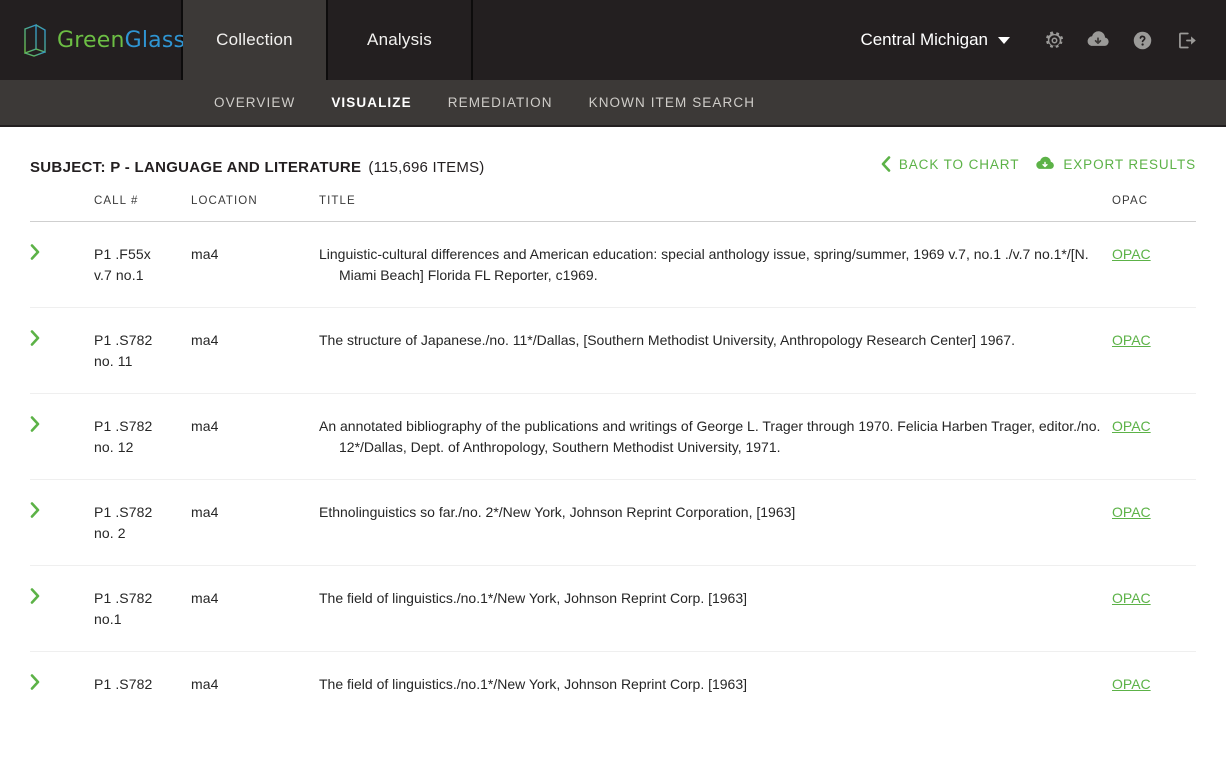  I want to click on tab-analysis-label: Analysis, so click(399, 39).